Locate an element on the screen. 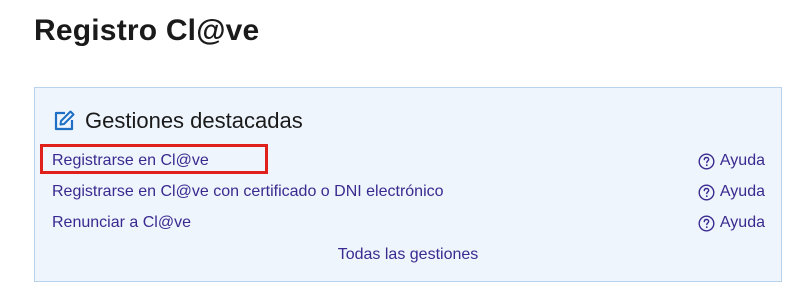 The image size is (800, 304). list-item: Registrarse en Cl@ve Ayuda is located at coordinates (402, 159).